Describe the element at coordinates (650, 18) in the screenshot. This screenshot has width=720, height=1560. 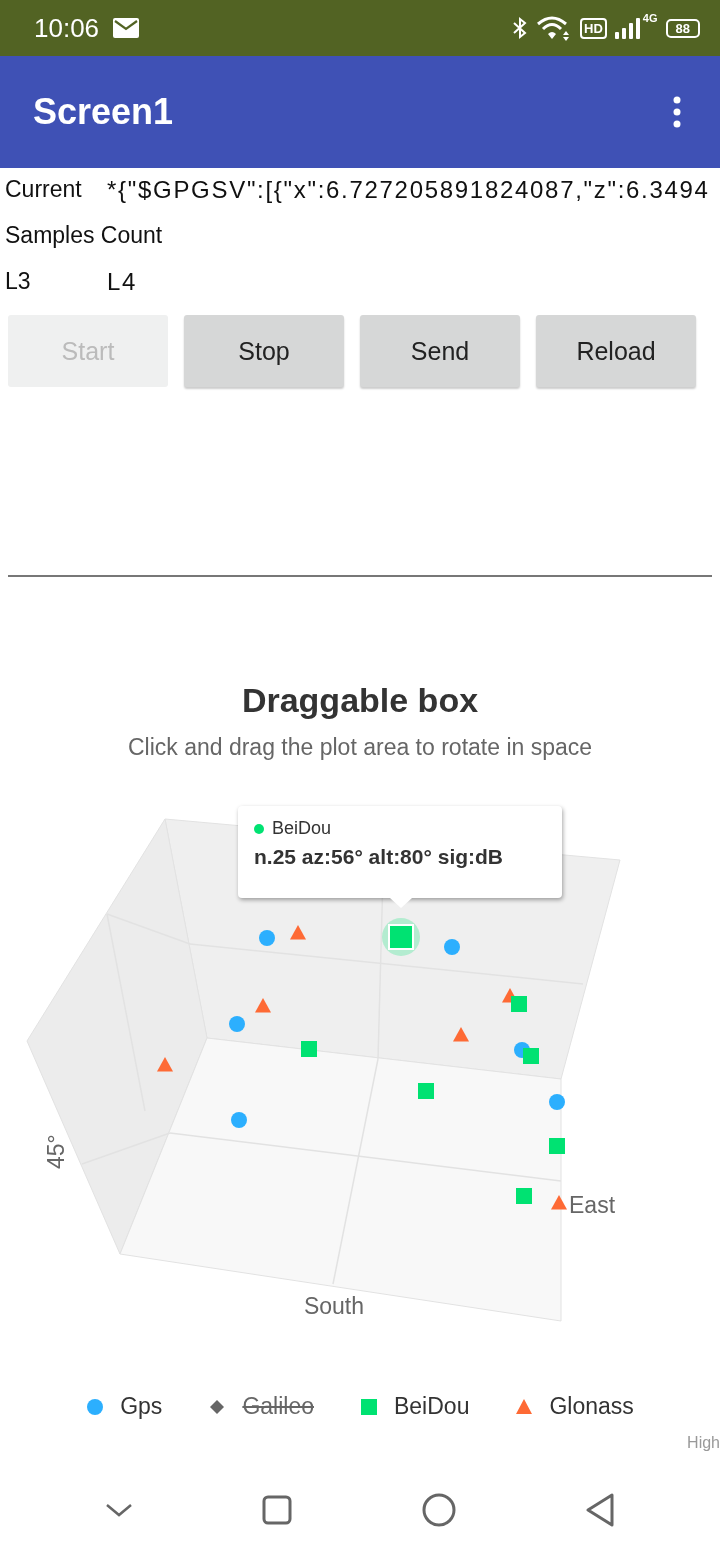
I see `network-type: 4G` at that location.